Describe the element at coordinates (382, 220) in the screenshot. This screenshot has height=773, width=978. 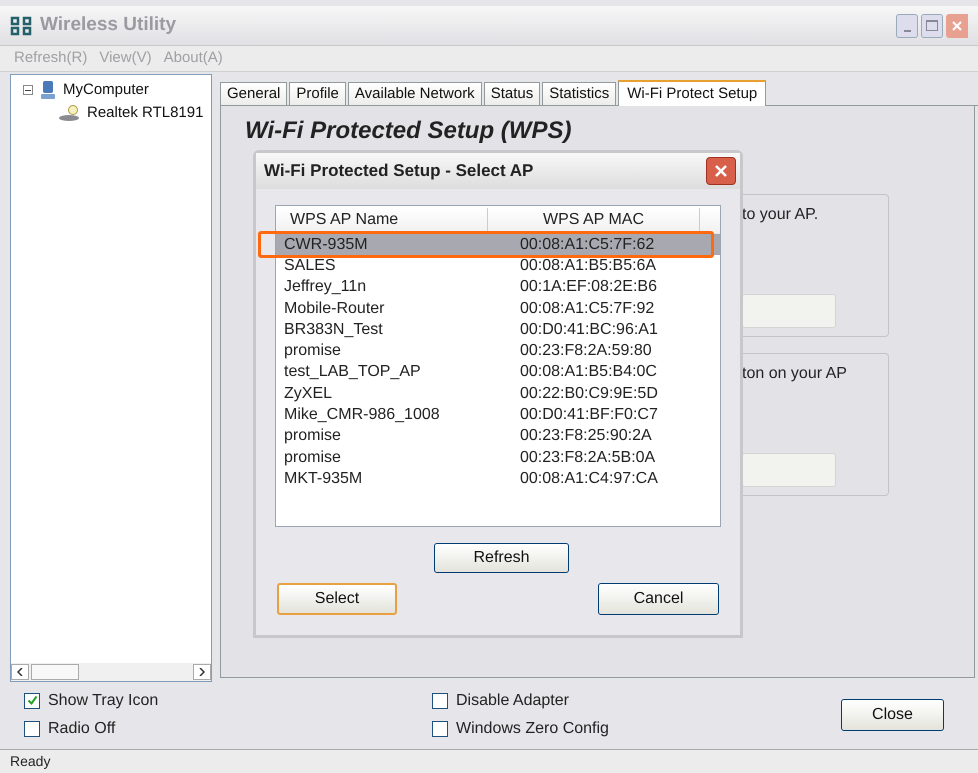
I see `column-header: WPS AP Name` at that location.